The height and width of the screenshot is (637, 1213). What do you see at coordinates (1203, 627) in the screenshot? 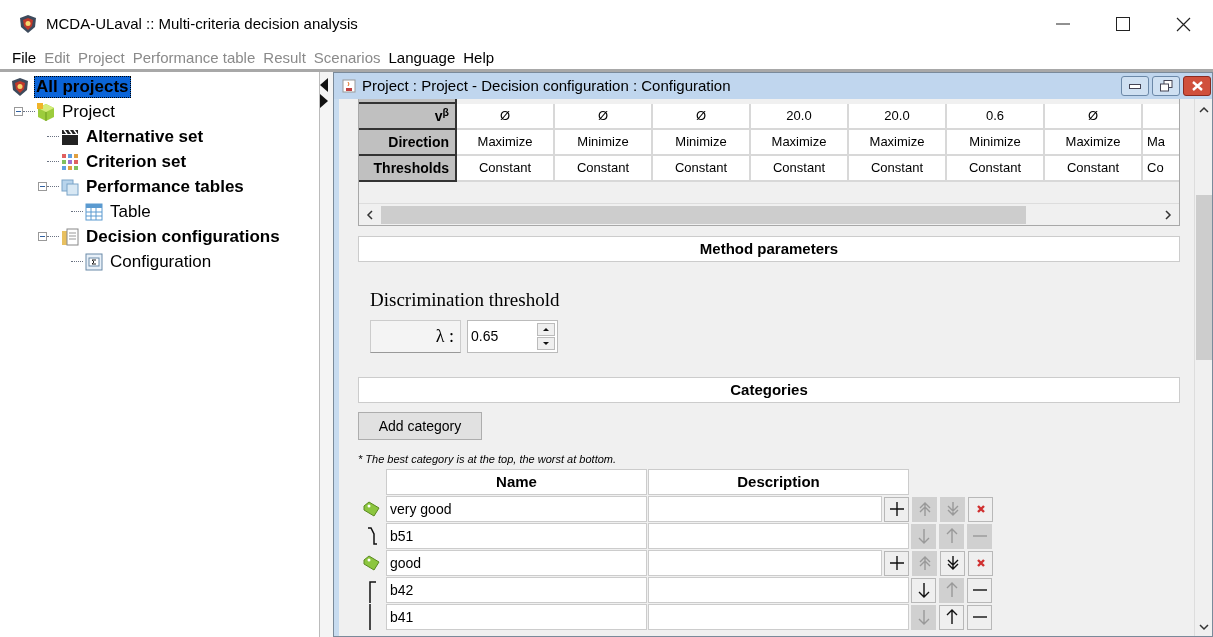
I see `scroll-down-icon` at bounding box center [1203, 627].